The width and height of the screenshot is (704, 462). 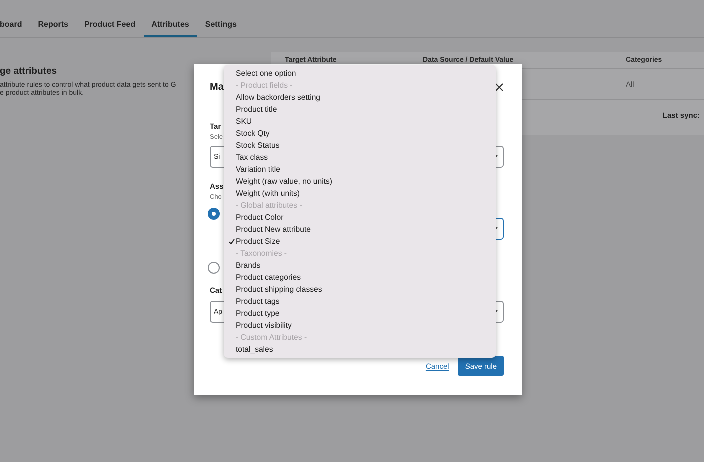 What do you see at coordinates (171, 28) in the screenshot?
I see `nav-tab: Attributes` at bounding box center [171, 28].